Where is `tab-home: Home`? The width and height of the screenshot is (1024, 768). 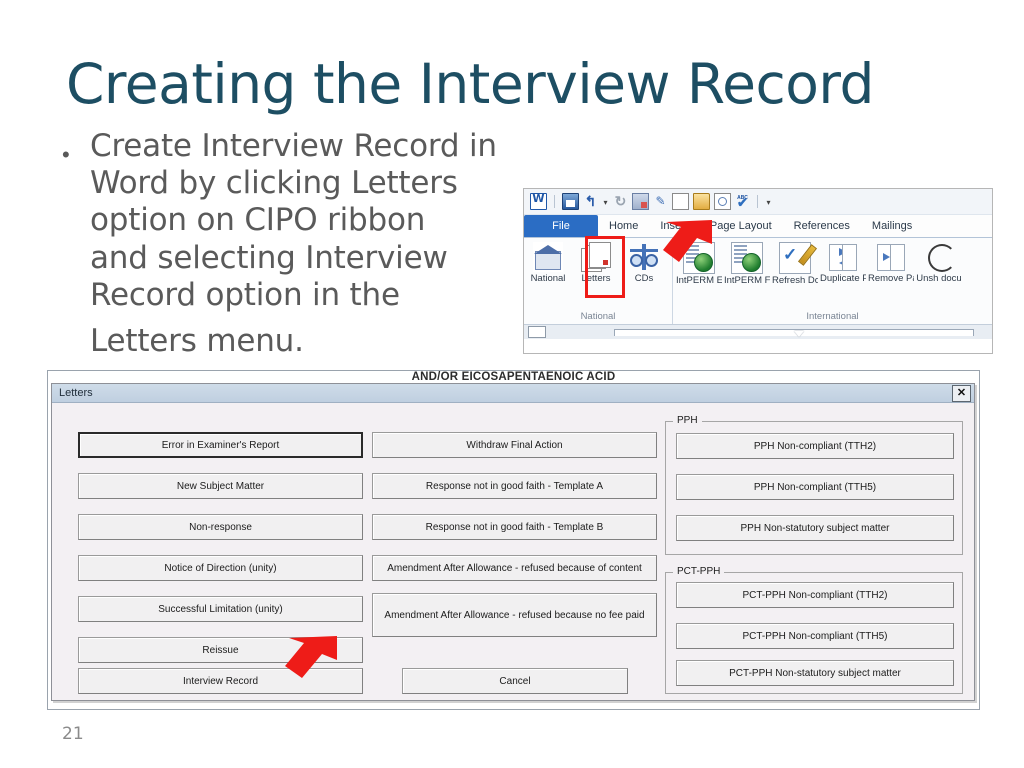
tab-home: Home is located at coordinates (623, 226).